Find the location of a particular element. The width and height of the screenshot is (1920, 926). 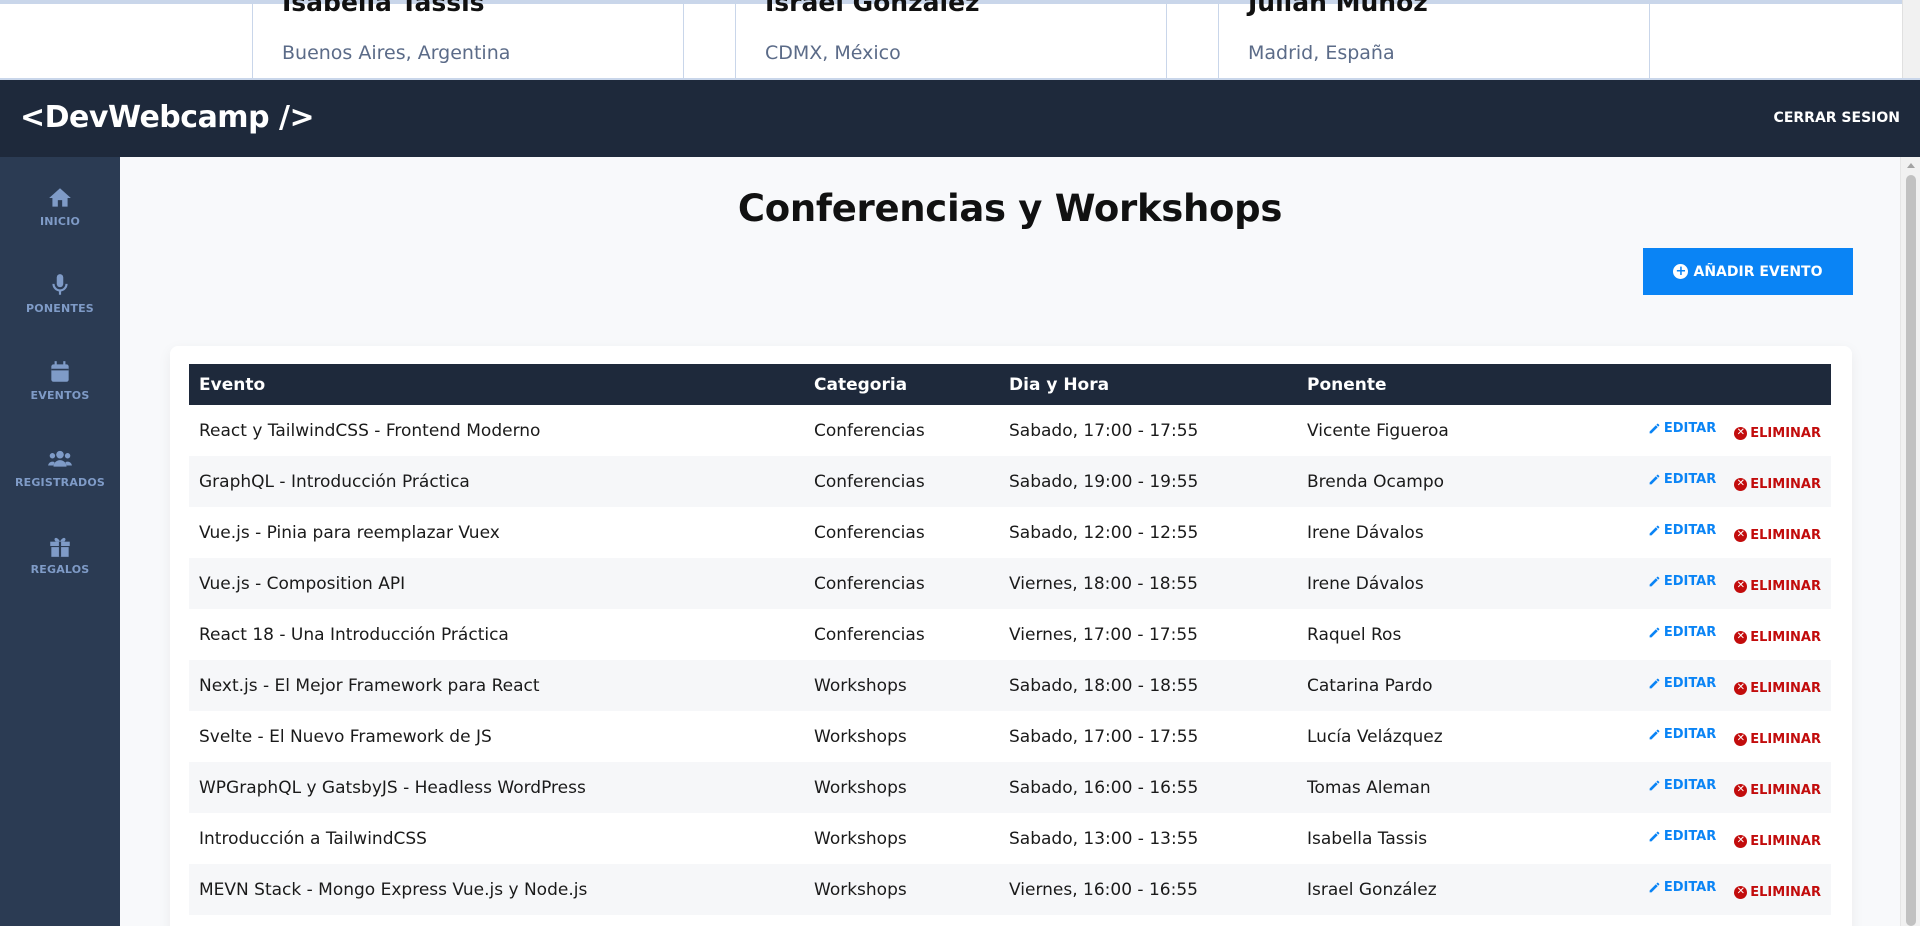

scrollbar-thumb is located at coordinates (1911, 550).